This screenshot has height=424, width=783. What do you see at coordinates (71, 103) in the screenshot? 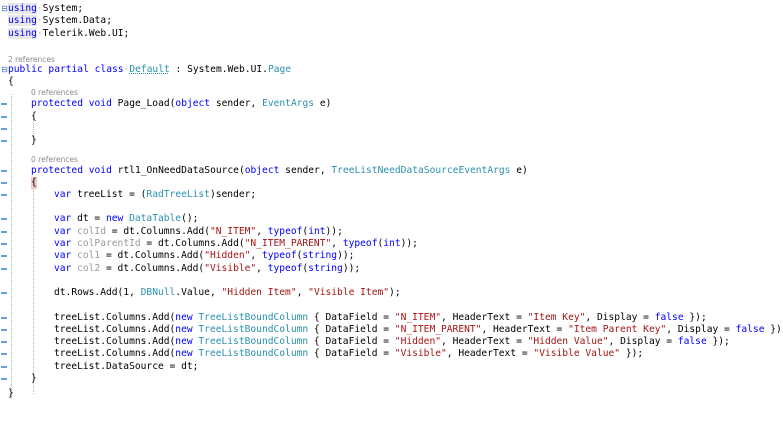
I see `keyword: protected void` at bounding box center [71, 103].